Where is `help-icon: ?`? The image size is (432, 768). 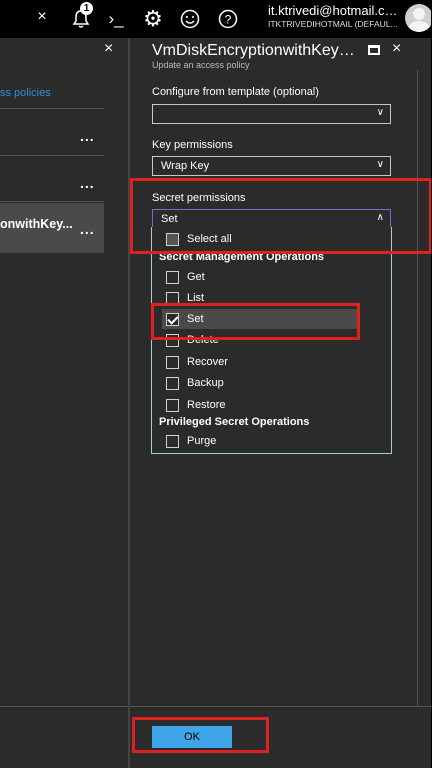 help-icon: ? is located at coordinates (228, 19).